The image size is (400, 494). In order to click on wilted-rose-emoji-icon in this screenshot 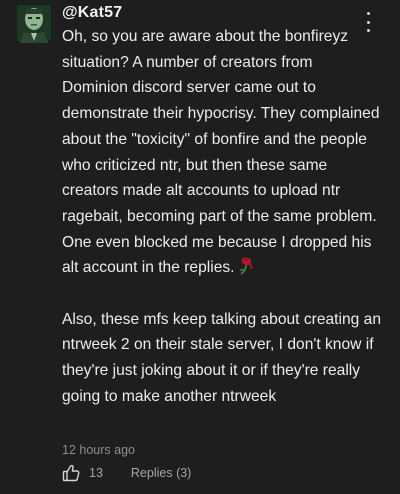, I will do `click(246, 266)`.